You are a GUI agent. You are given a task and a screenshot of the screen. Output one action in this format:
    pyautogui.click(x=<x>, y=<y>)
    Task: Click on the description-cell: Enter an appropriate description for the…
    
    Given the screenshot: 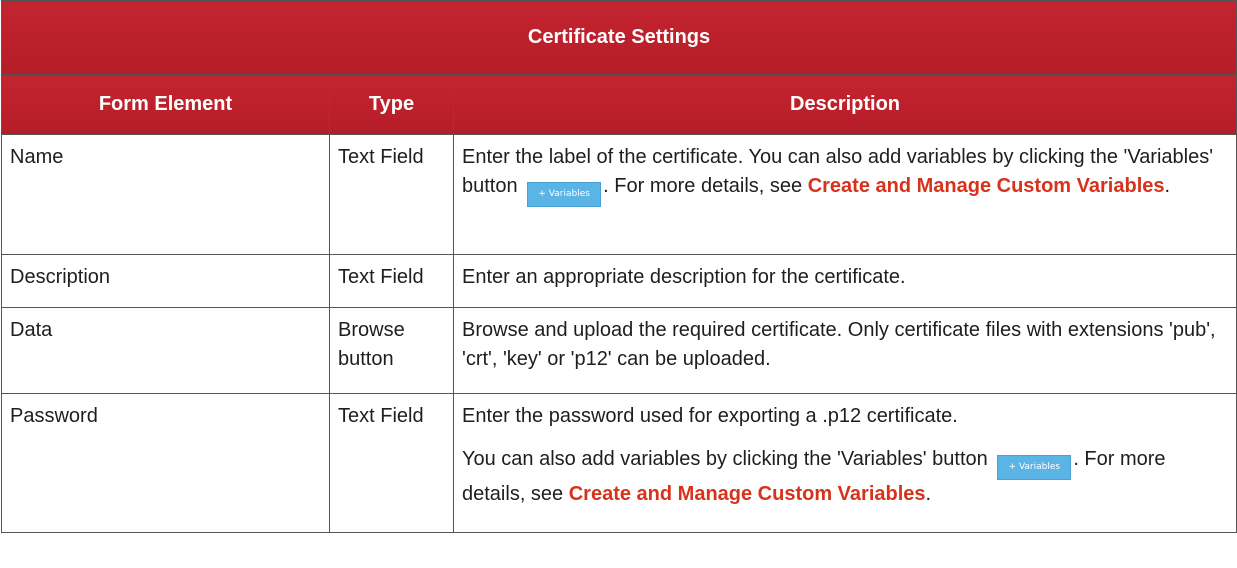 What is the action you would take?
    pyautogui.click(x=844, y=281)
    